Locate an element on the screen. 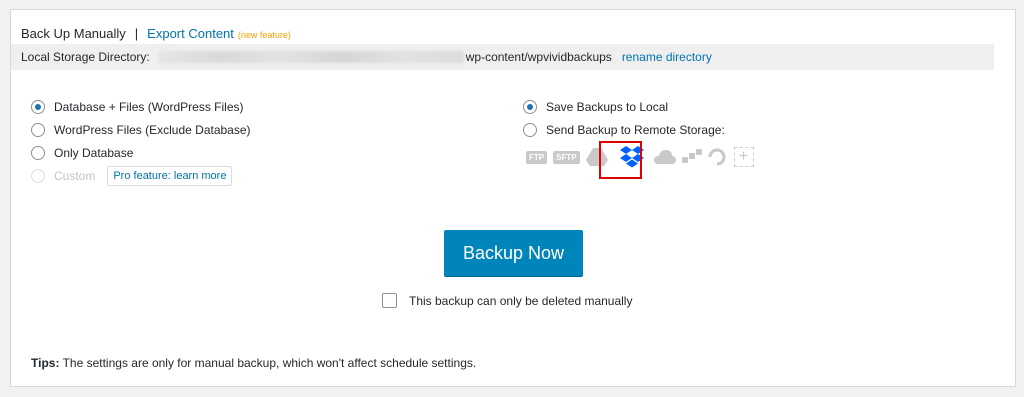 The height and width of the screenshot is (397, 1024). redacted-path is located at coordinates (310, 57).